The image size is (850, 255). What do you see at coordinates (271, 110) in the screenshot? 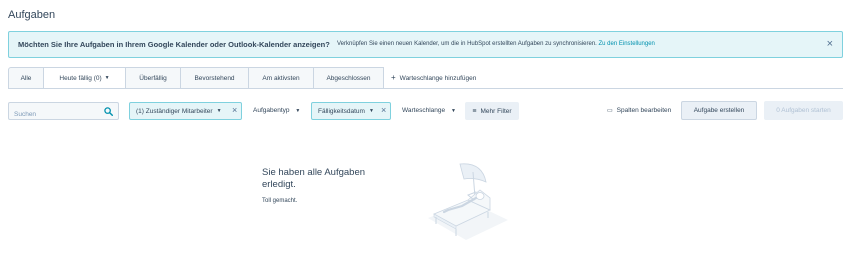
I see `task-type-filter-label: Aufgabentyp` at bounding box center [271, 110].